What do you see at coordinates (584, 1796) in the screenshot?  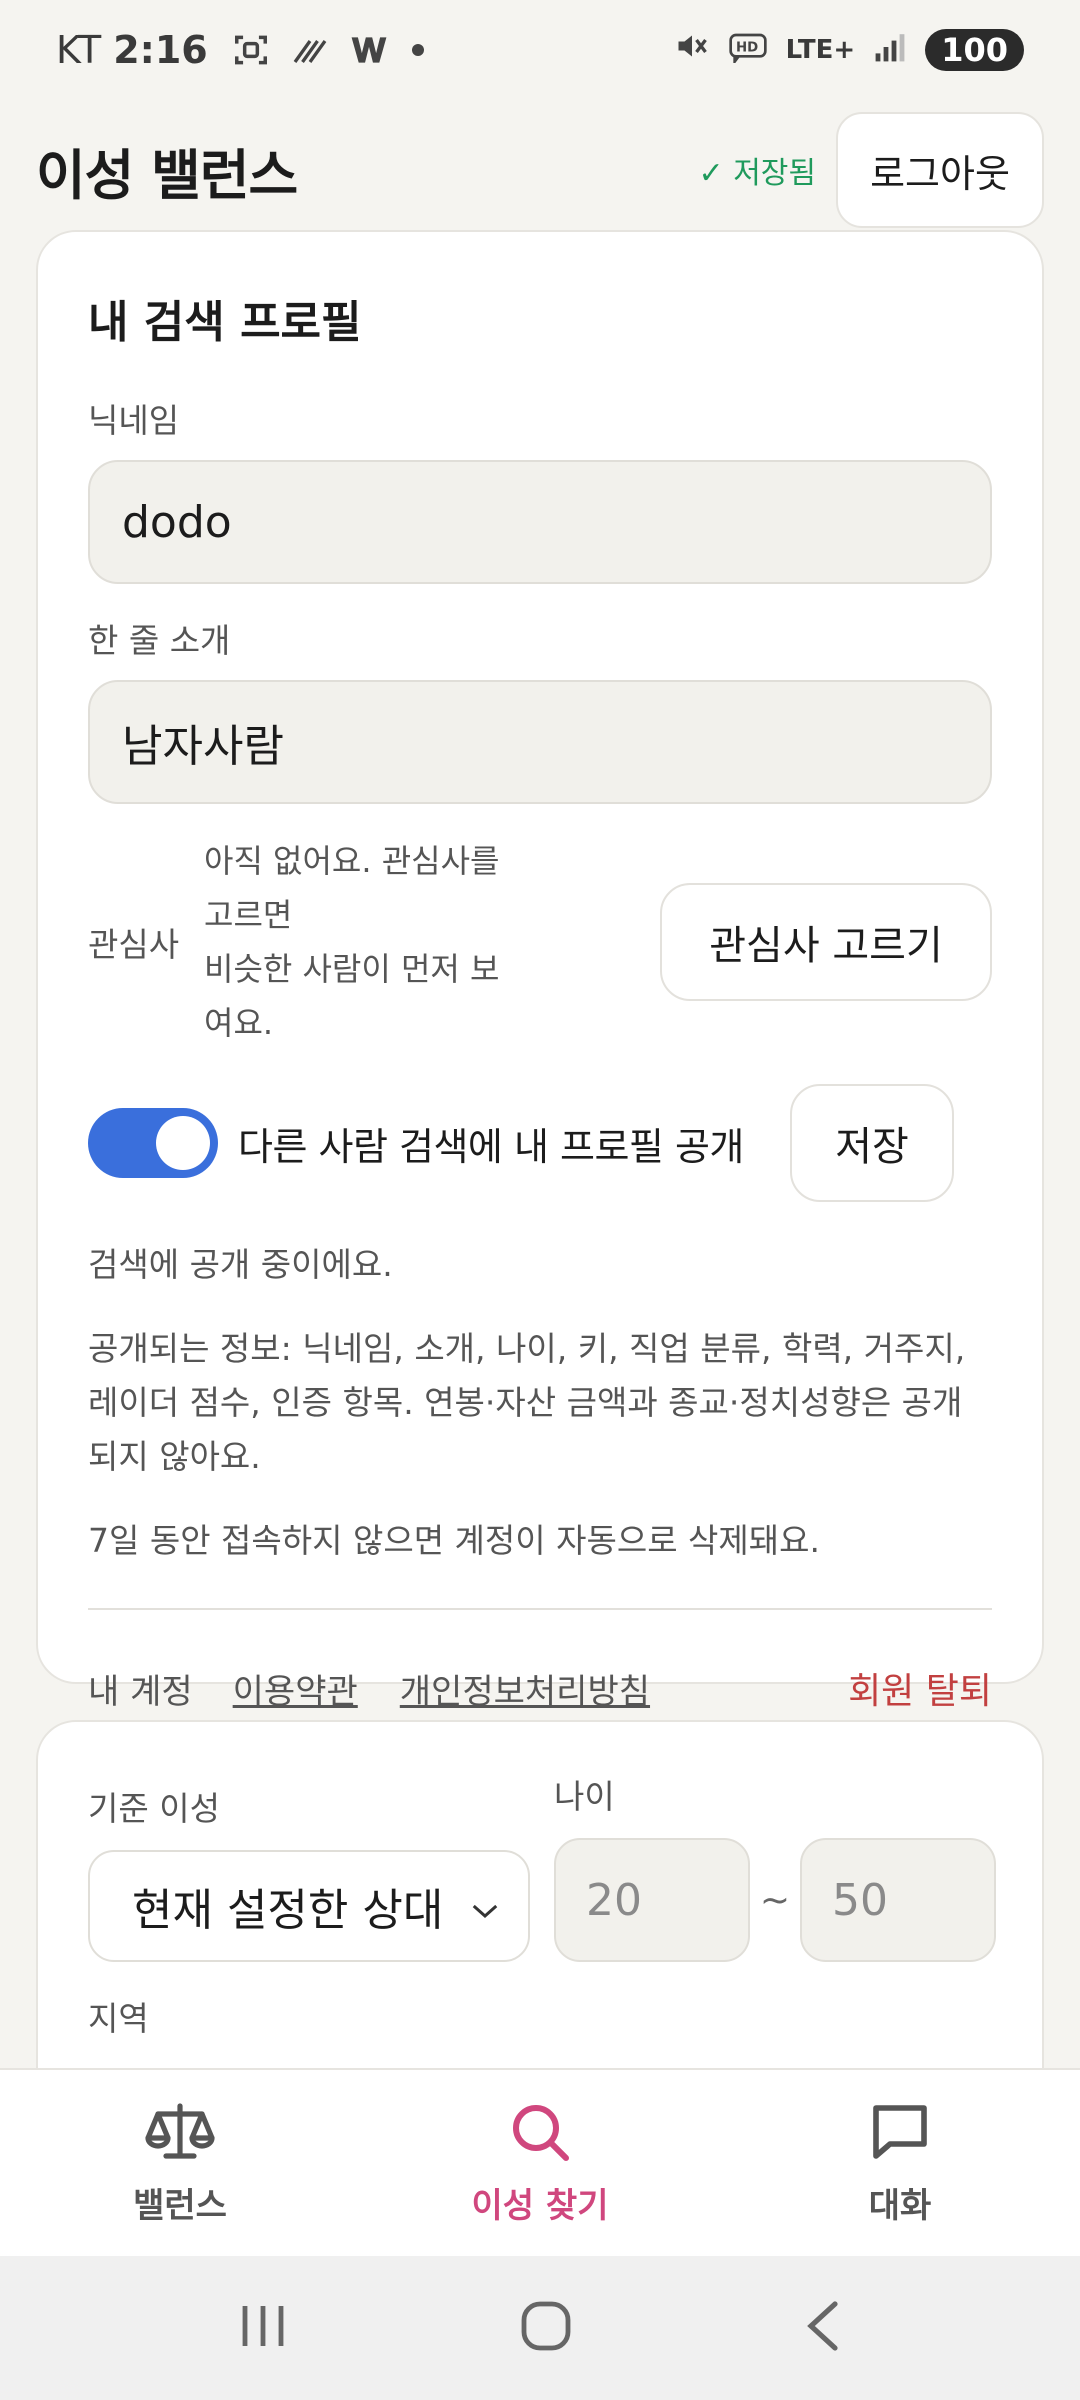 I see `age-label: 나이` at bounding box center [584, 1796].